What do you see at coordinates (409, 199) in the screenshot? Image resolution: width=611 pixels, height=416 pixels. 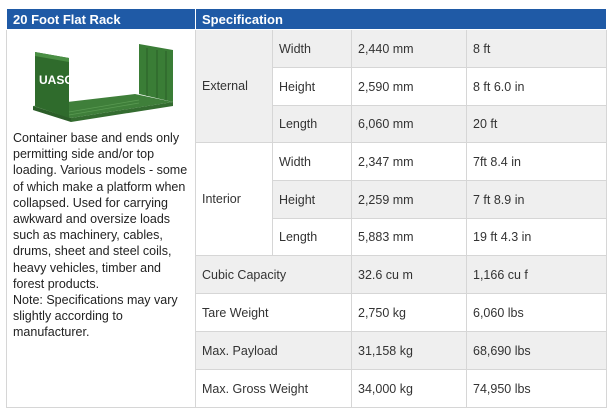 I see `metric-value: 2,259 mm` at bounding box center [409, 199].